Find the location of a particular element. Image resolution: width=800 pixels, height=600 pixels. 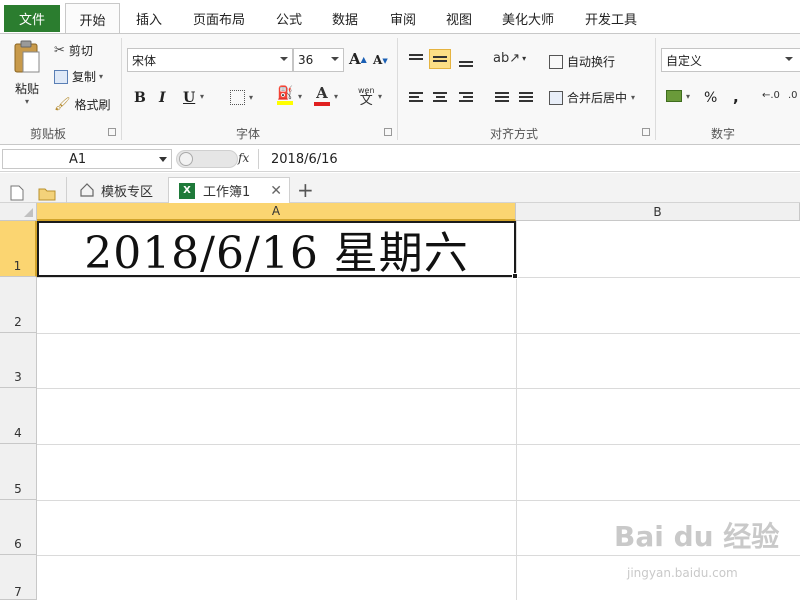

borders-button: ▾ is located at coordinates (241, 97).